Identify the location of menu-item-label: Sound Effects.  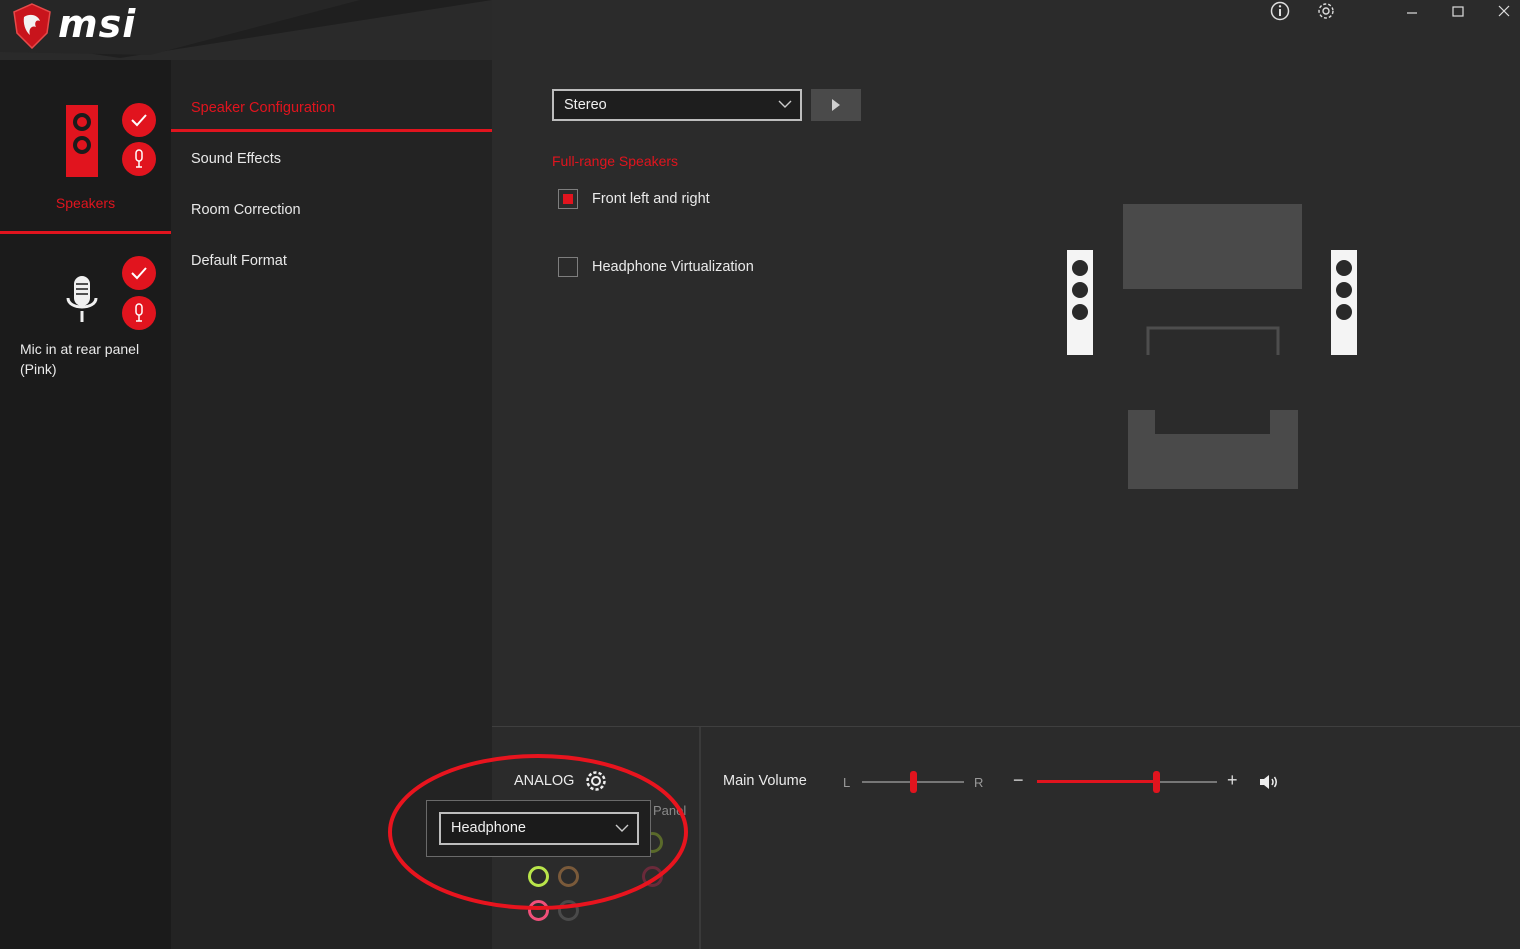
(236, 159).